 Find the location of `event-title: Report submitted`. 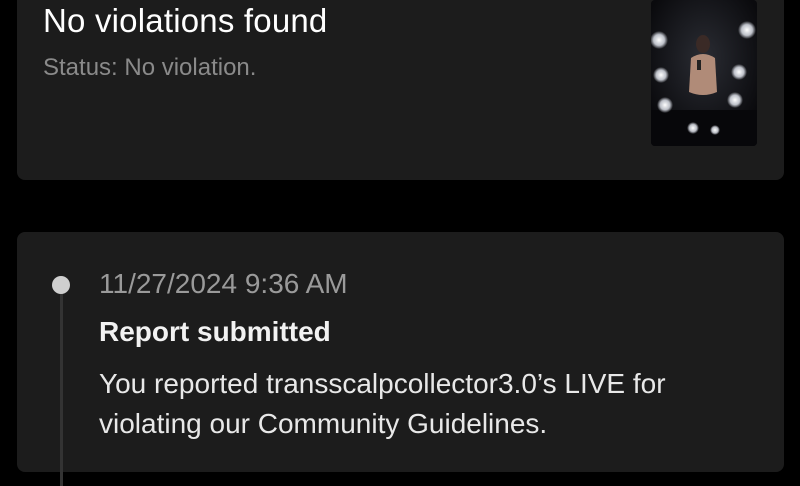

event-title: Report submitted is located at coordinates (215, 331).